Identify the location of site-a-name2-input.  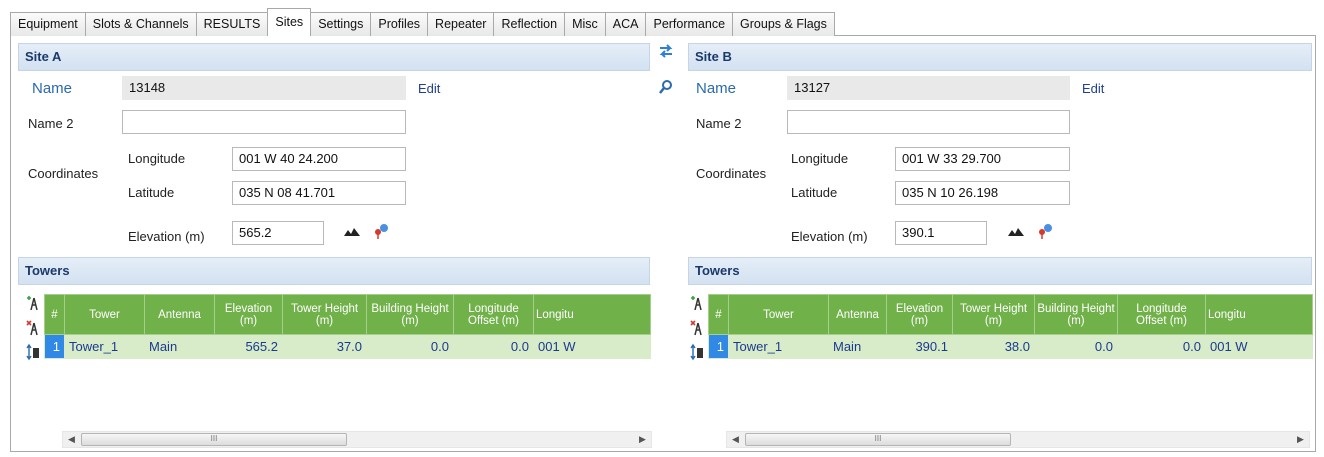
(264, 122).